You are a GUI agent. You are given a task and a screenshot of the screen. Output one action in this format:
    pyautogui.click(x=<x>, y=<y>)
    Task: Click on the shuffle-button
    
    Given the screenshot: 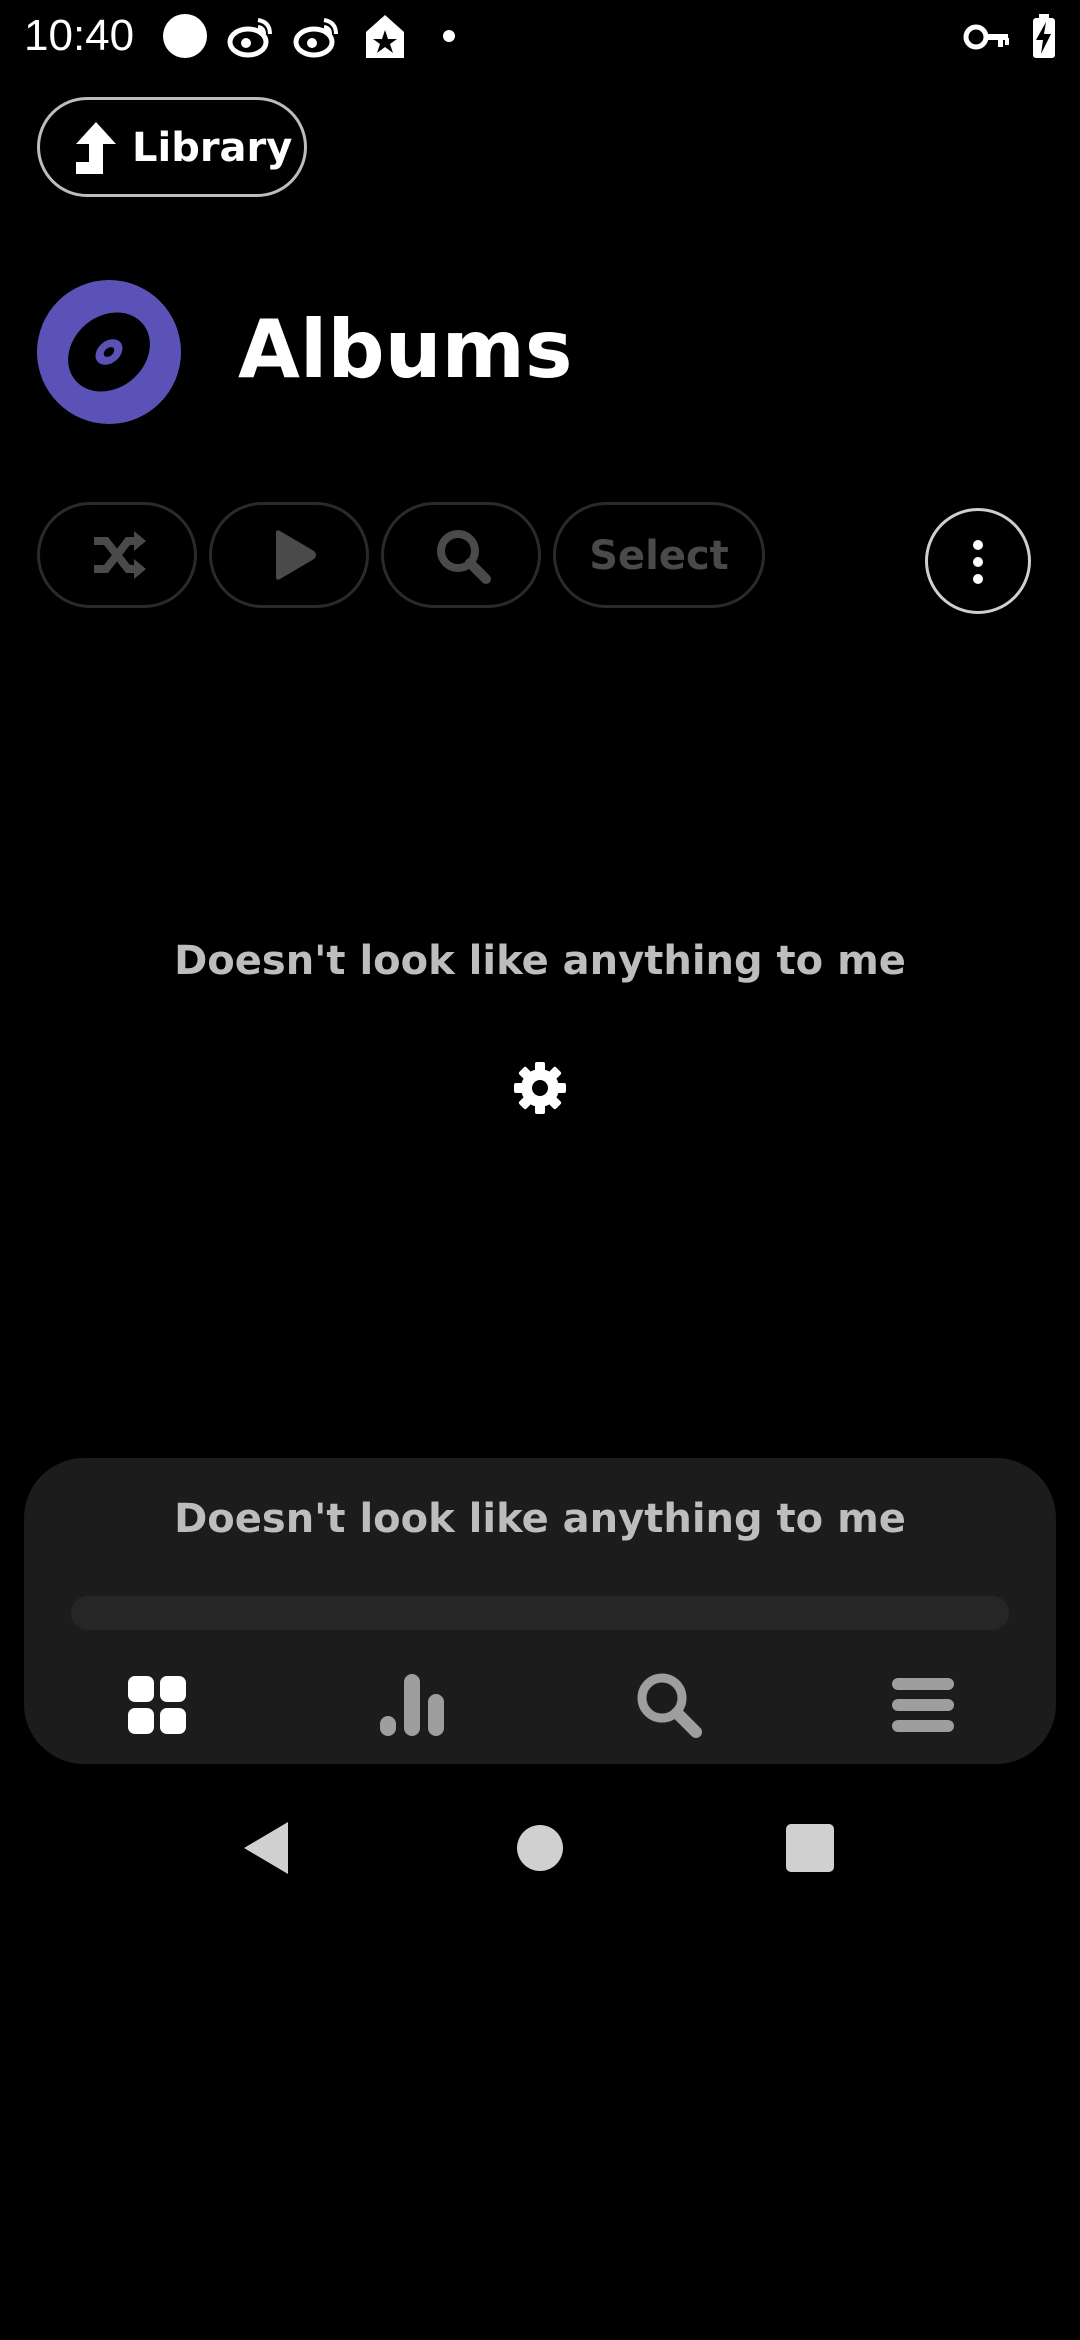 What is the action you would take?
    pyautogui.click(x=117, y=555)
    